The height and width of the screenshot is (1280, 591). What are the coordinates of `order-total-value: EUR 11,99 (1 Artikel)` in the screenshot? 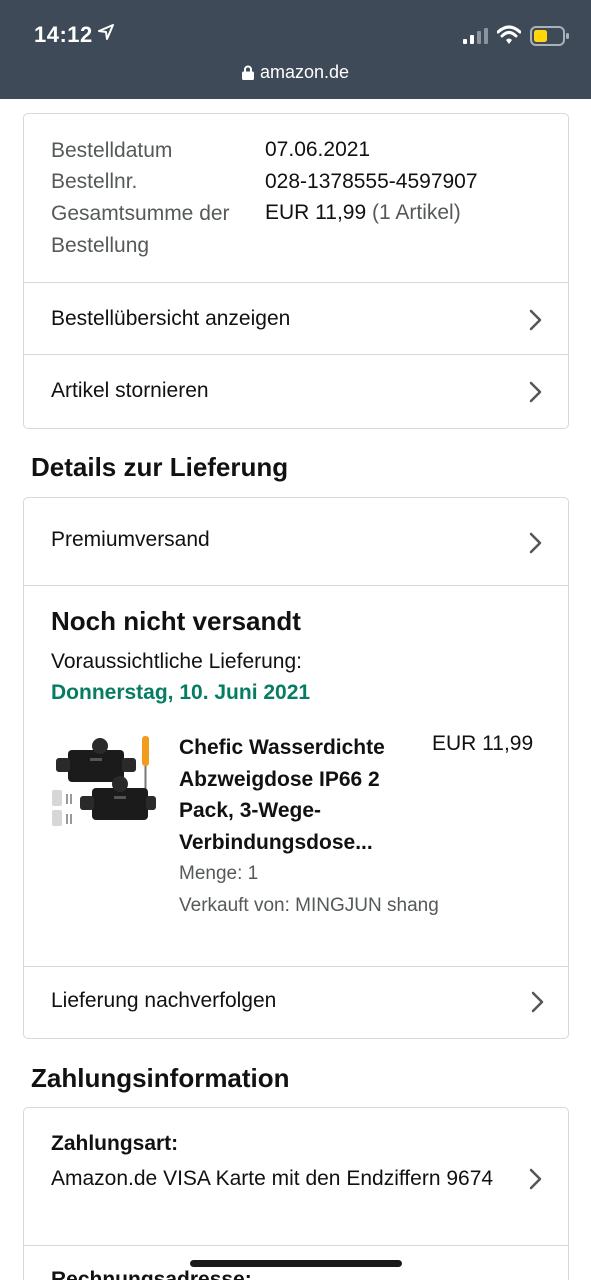 It's located at (363, 213).